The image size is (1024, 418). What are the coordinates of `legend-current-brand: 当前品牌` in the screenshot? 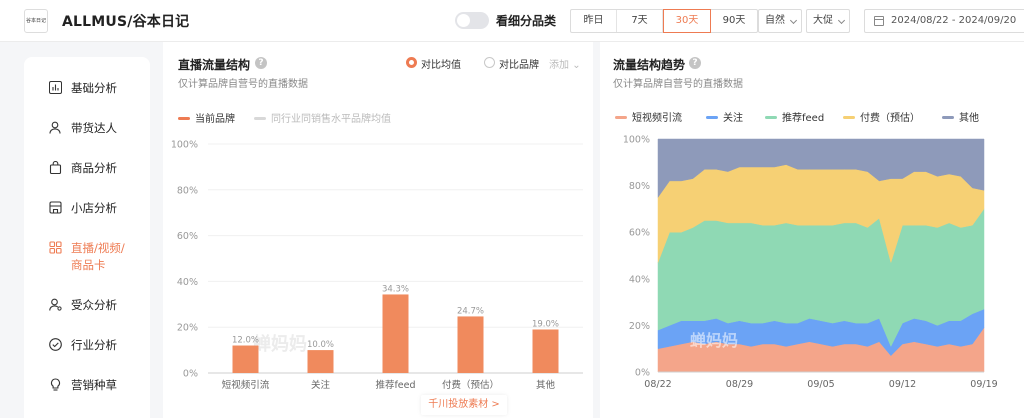 It's located at (206, 117).